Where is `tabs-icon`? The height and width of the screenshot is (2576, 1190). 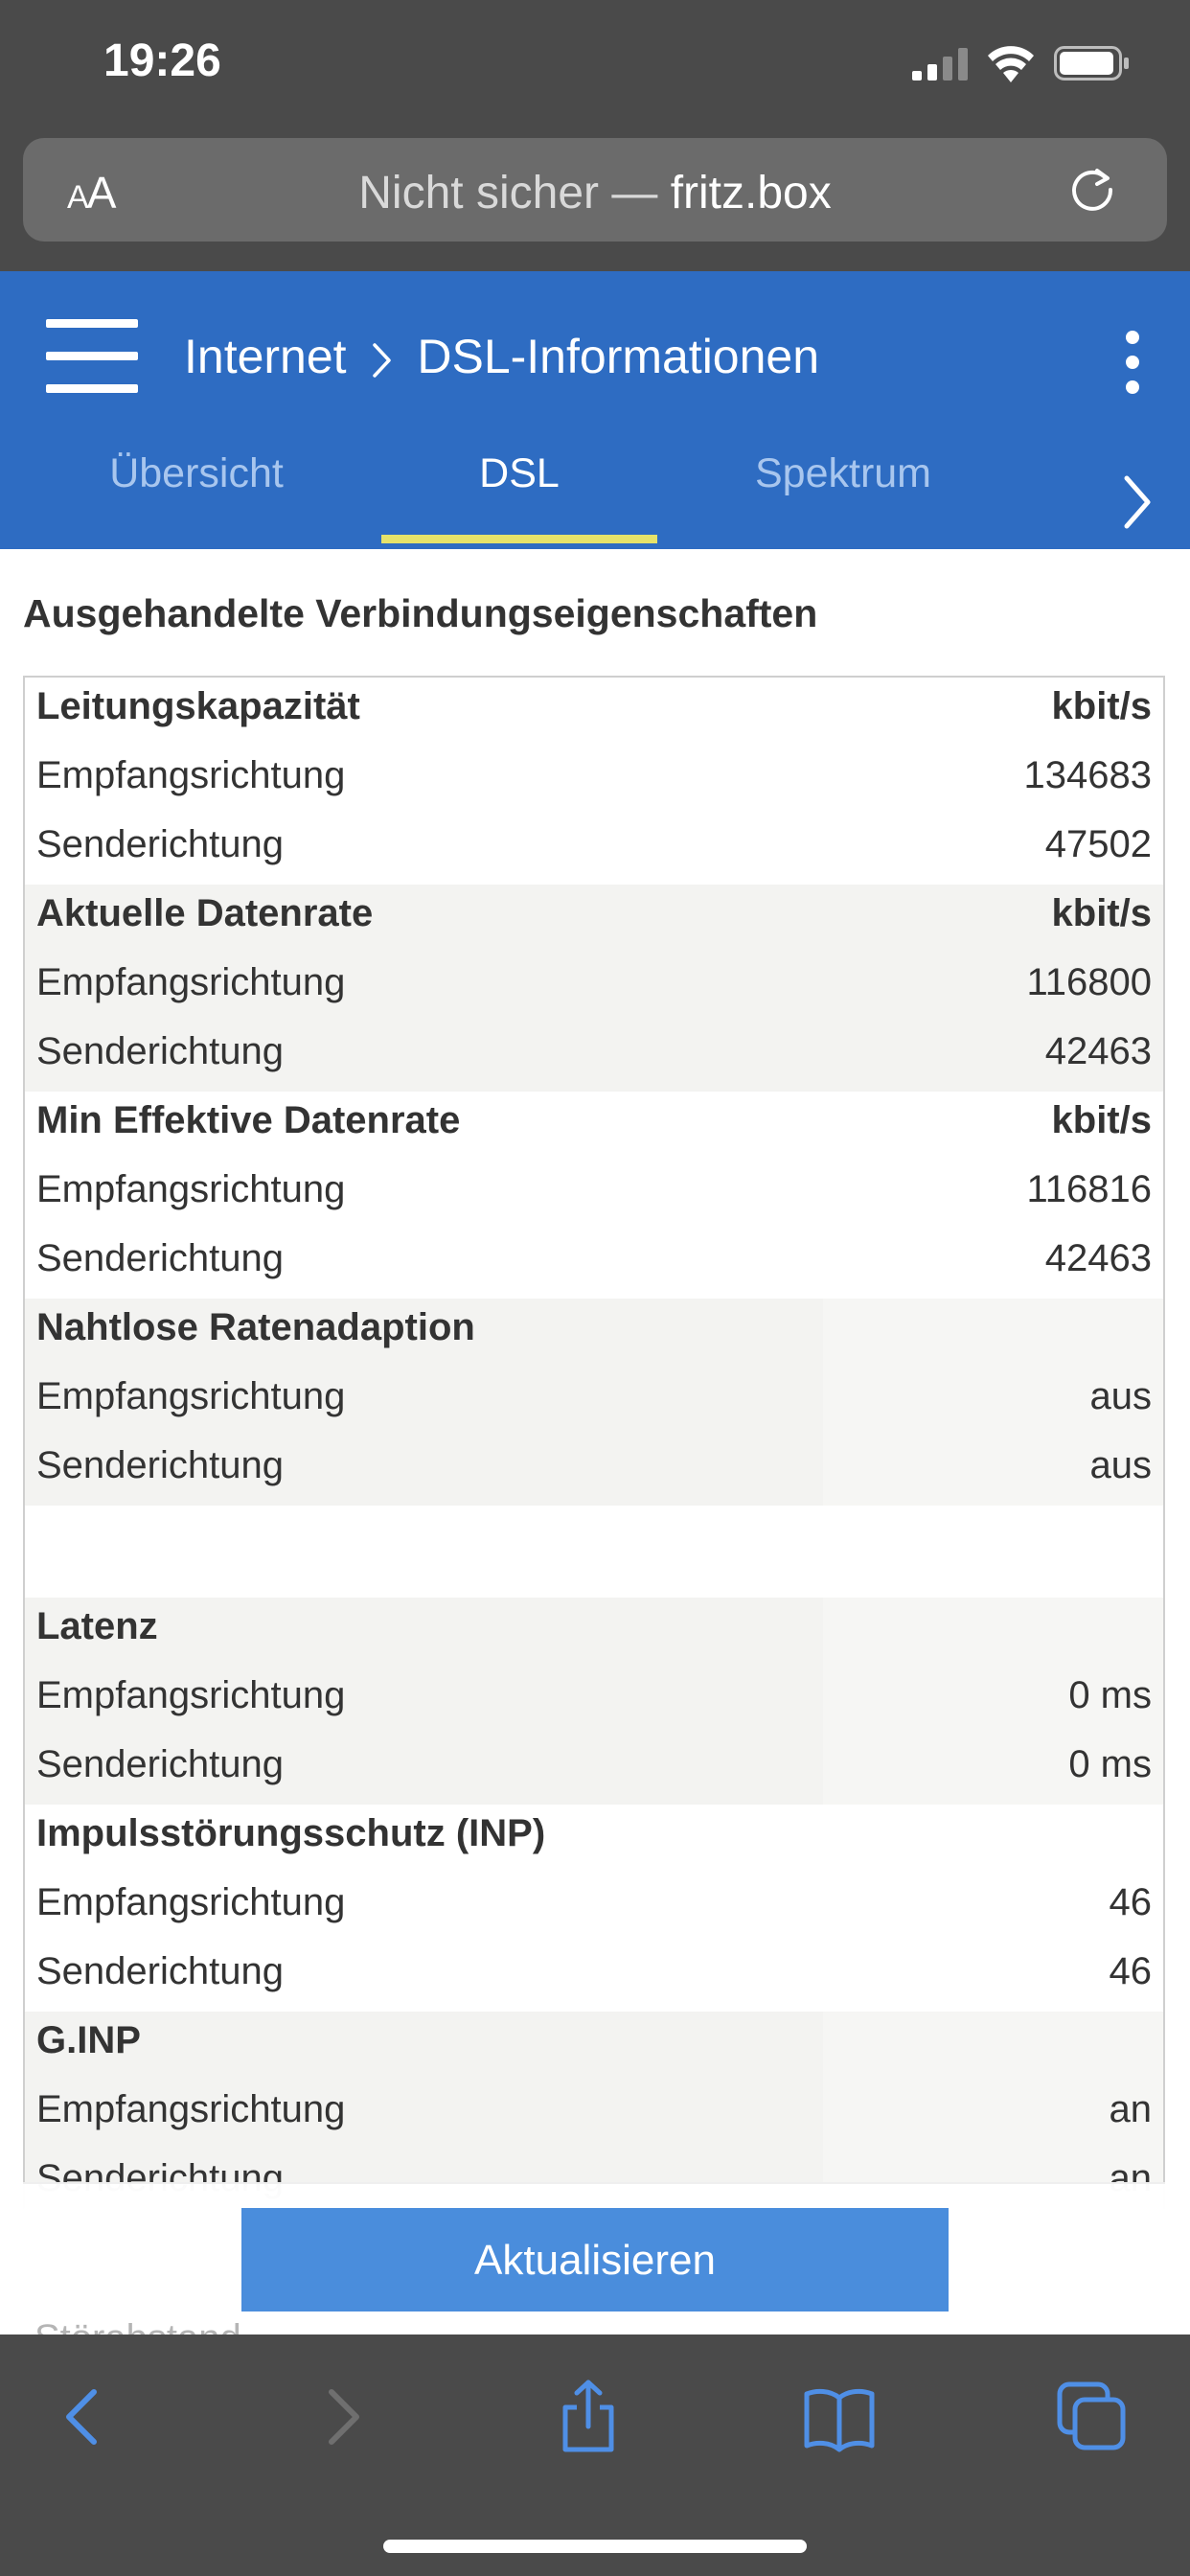
tabs-icon is located at coordinates (1093, 2417).